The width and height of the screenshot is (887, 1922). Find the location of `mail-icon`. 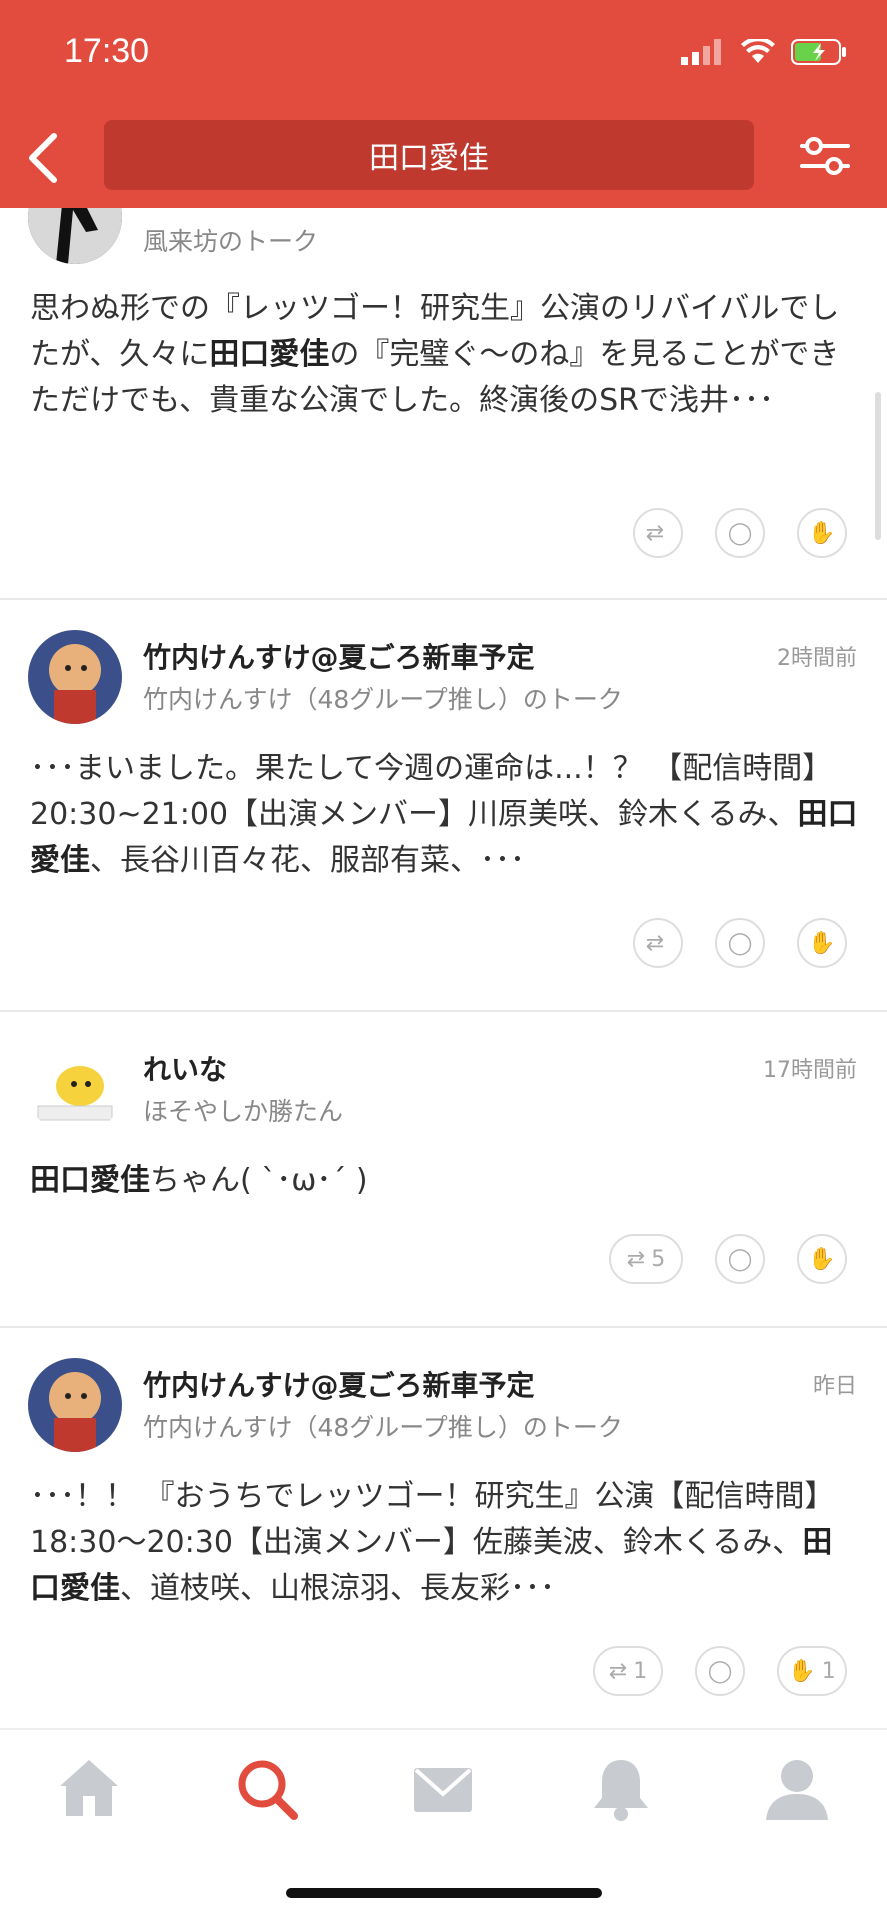

mail-icon is located at coordinates (443, 1789).